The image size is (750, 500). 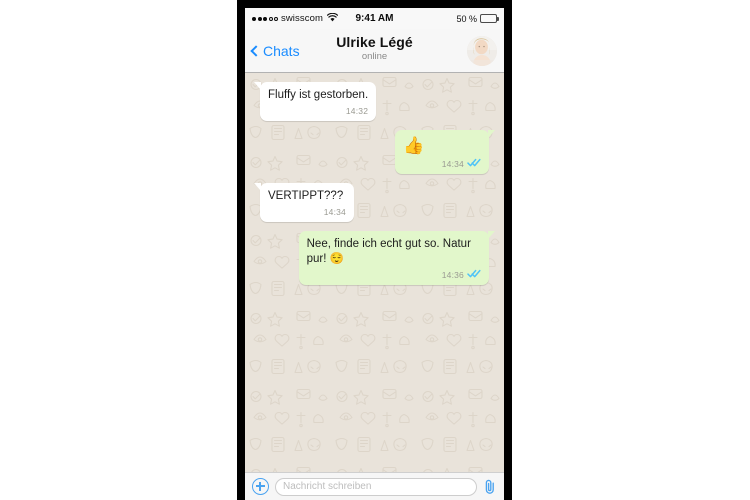 What do you see at coordinates (477, 18) in the screenshot?
I see `status-bar-right: 50 %` at bounding box center [477, 18].